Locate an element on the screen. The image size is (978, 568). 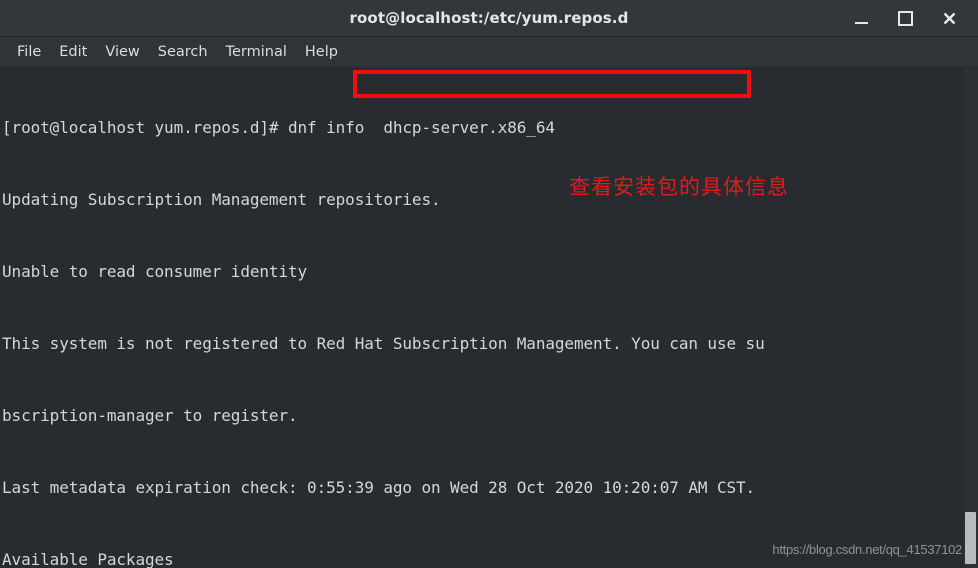
title-bar: root@localhost:/etc/yum.repos.d is located at coordinates (489, 18).